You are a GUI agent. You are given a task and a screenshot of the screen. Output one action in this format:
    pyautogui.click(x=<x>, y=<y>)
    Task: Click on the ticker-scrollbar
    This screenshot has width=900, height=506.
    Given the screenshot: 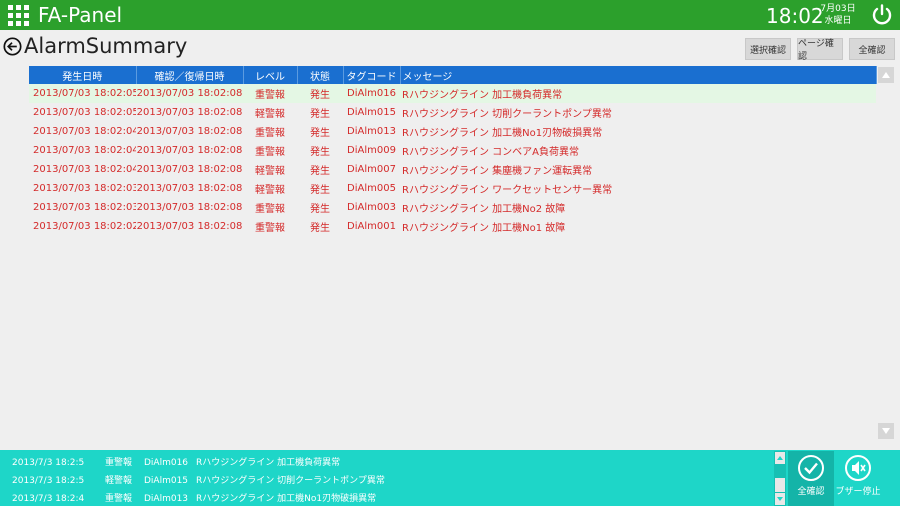 What is the action you would take?
    pyautogui.click(x=780, y=478)
    